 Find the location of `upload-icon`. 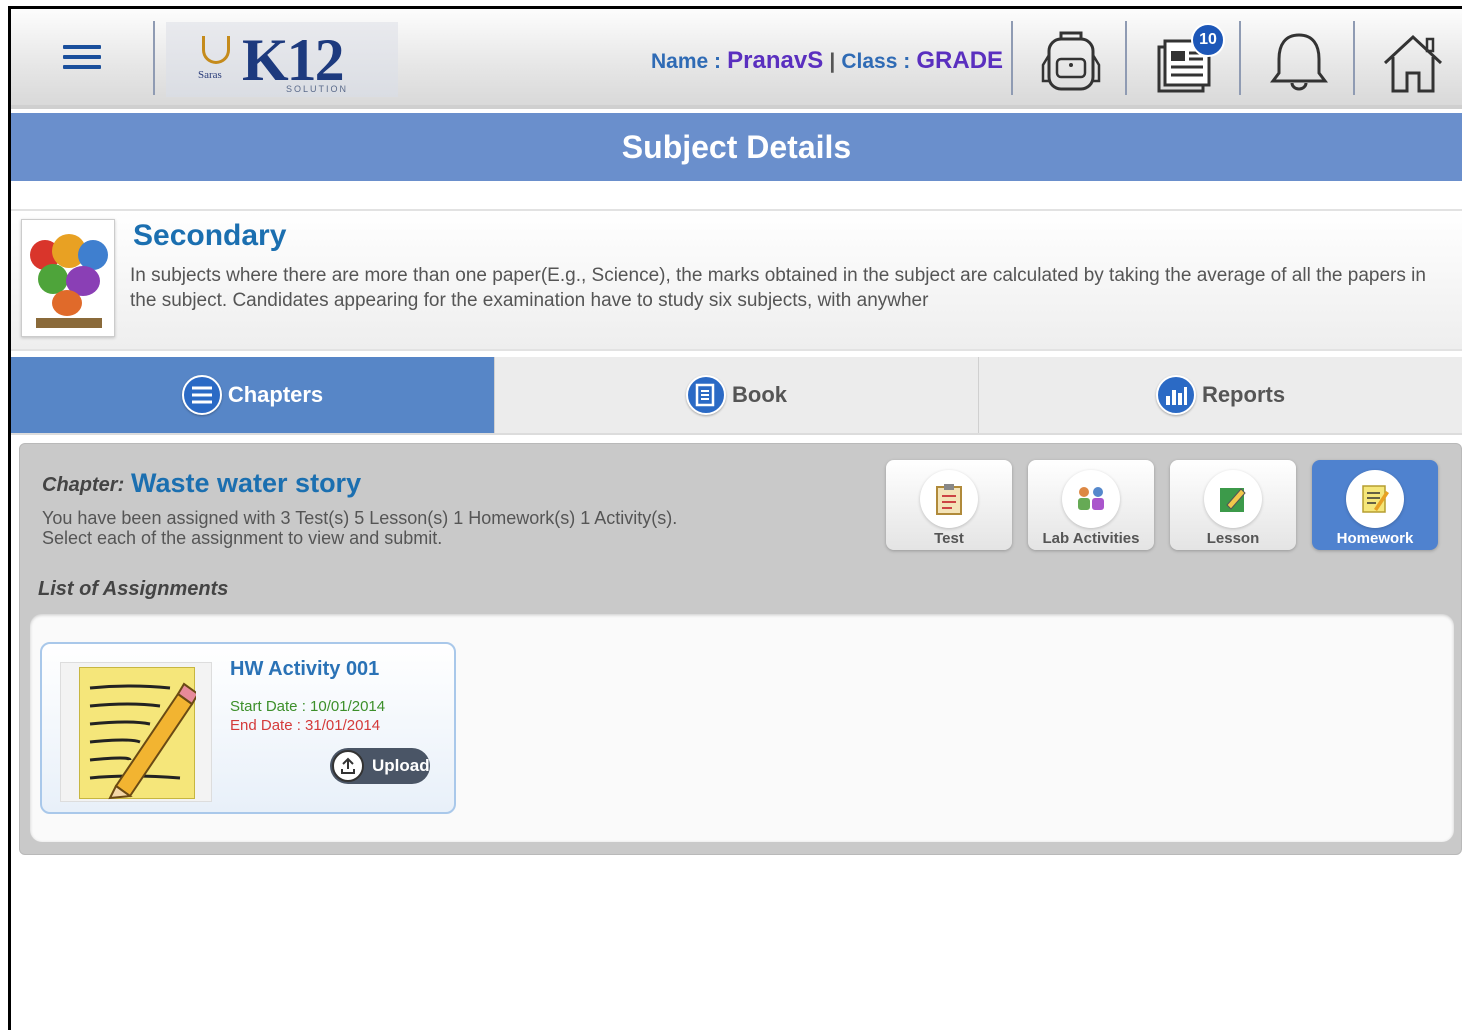

upload-icon is located at coordinates (348, 766).